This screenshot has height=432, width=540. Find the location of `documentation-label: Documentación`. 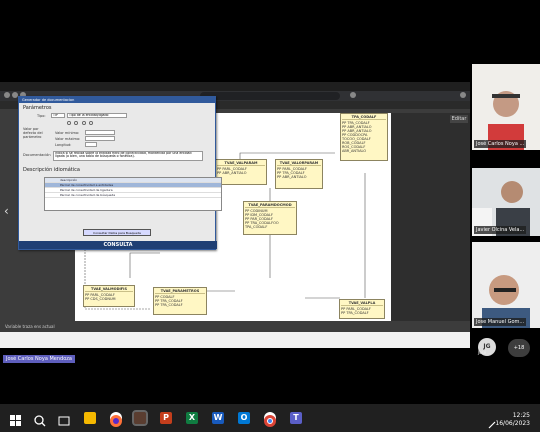

documentation-label: Documentación is located at coordinates (37, 155).